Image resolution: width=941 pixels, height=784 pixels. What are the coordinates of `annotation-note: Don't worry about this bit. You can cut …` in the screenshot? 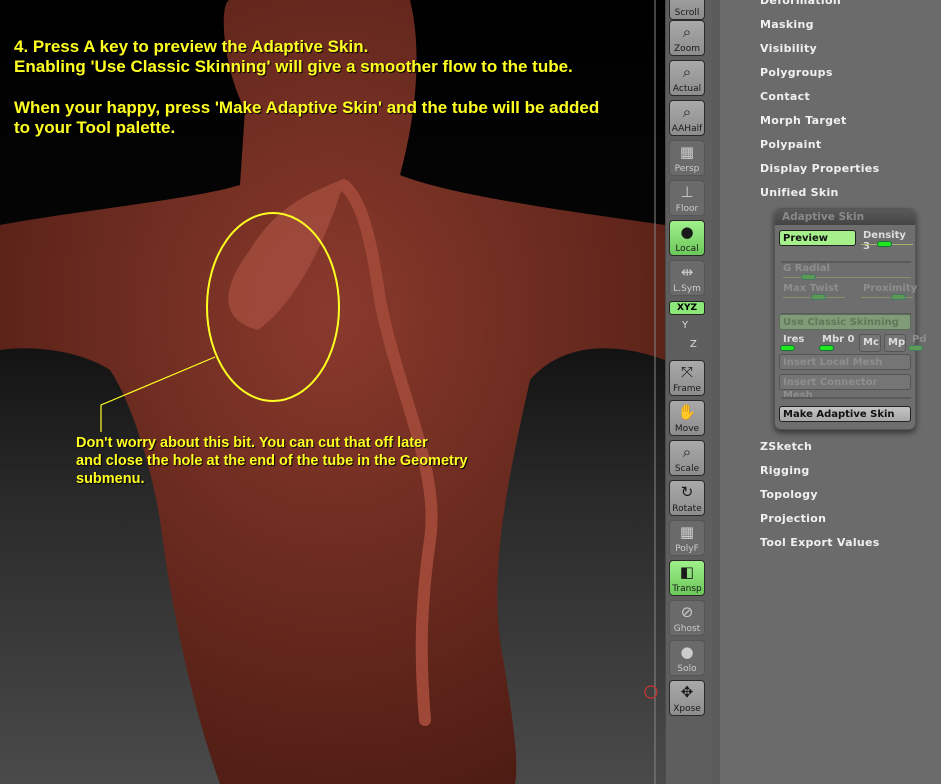 It's located at (272, 461).